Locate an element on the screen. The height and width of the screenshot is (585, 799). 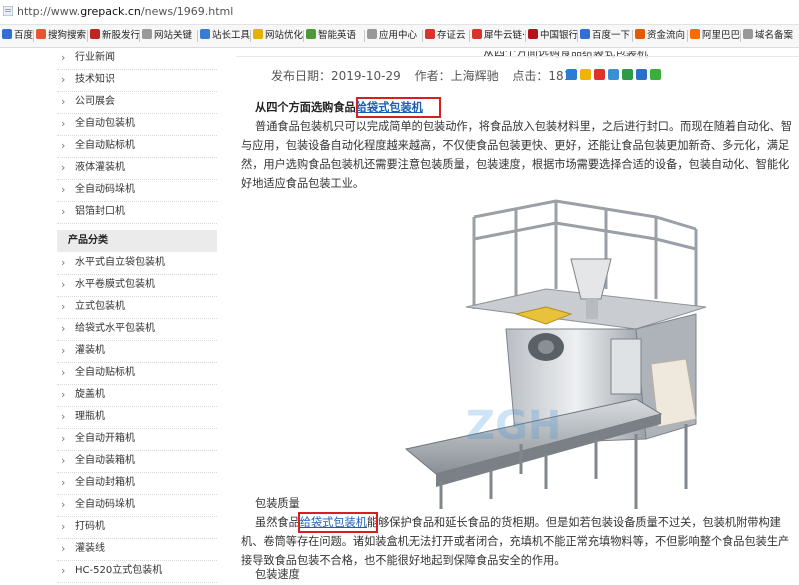
sidebar-item: › 技术知识 is located at coordinates (137, 80).